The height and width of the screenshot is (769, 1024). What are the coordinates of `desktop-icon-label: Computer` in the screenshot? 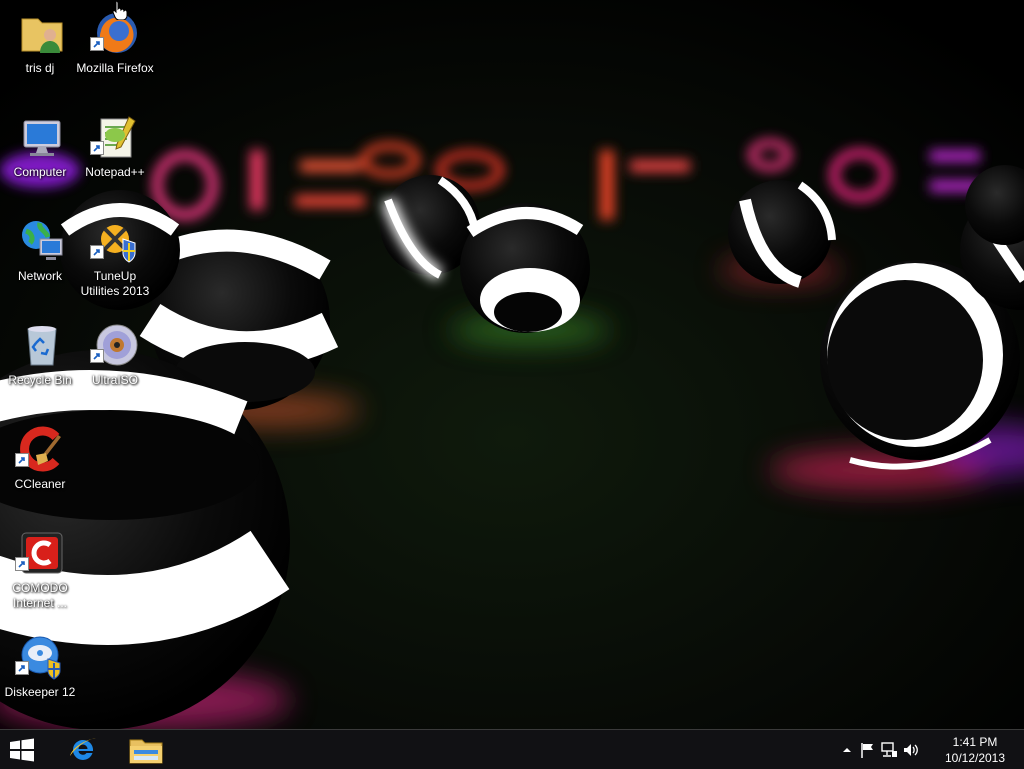 It's located at (40, 172).